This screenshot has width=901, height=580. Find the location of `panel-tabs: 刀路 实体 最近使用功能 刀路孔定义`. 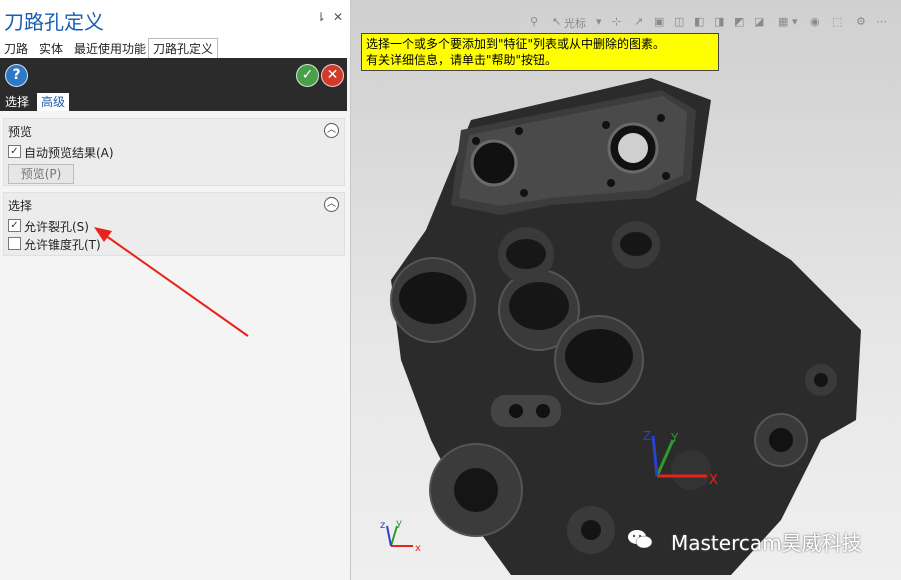

panel-tabs: 刀路 实体 最近使用功能 刀路孔定义 is located at coordinates (175, 48).